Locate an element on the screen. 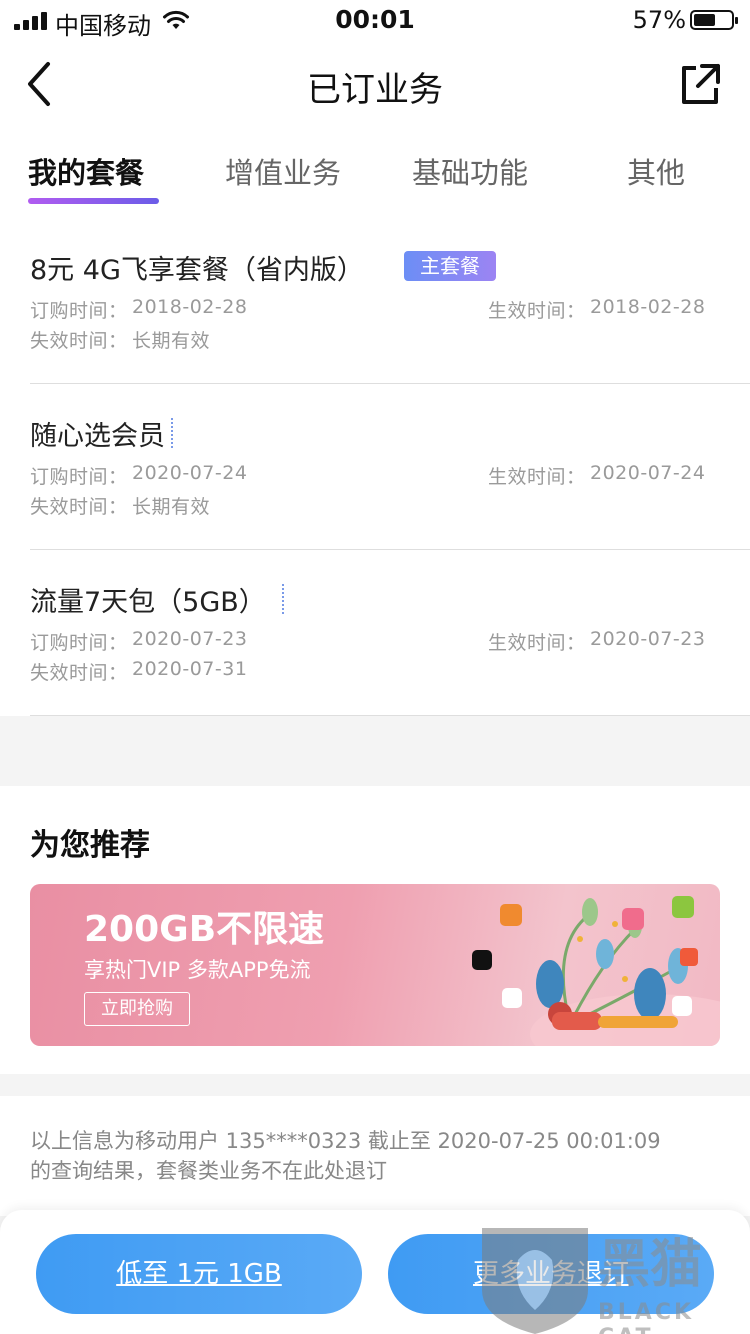  item-name: 随心选会员 is located at coordinates (97, 436).